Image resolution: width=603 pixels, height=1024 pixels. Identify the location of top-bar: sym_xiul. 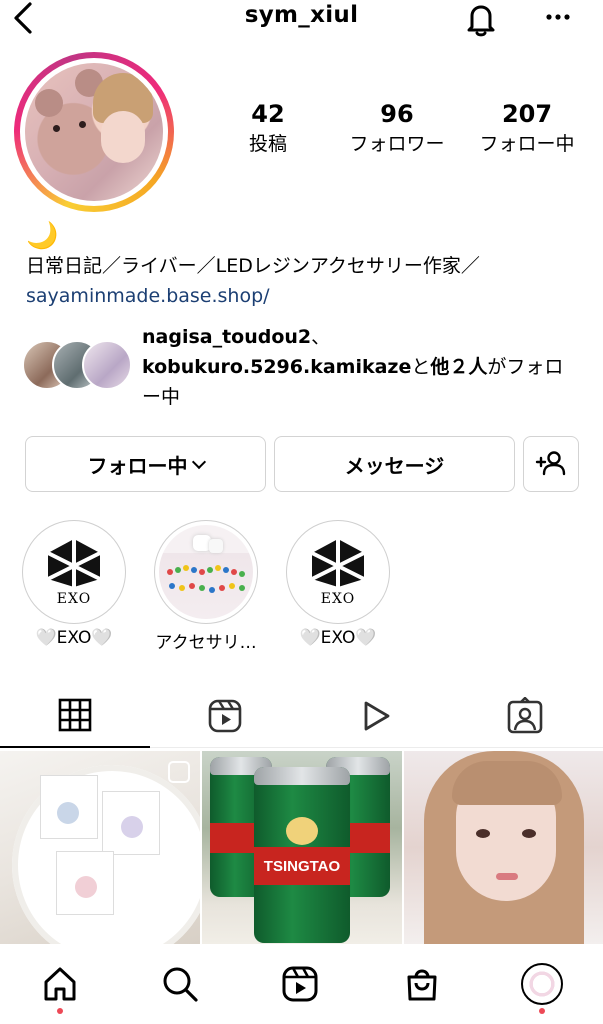
(301, 20).